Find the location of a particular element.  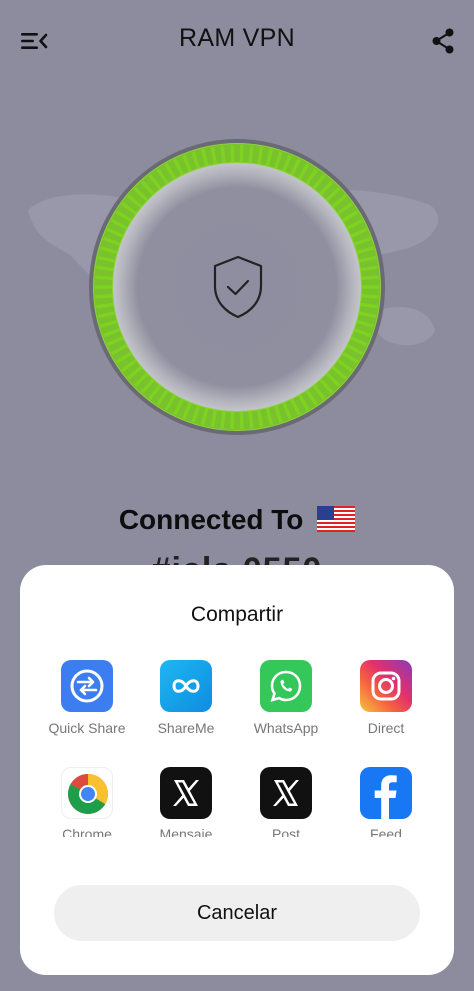

share-app-shareme: ShareMe is located at coordinates (186, 698).